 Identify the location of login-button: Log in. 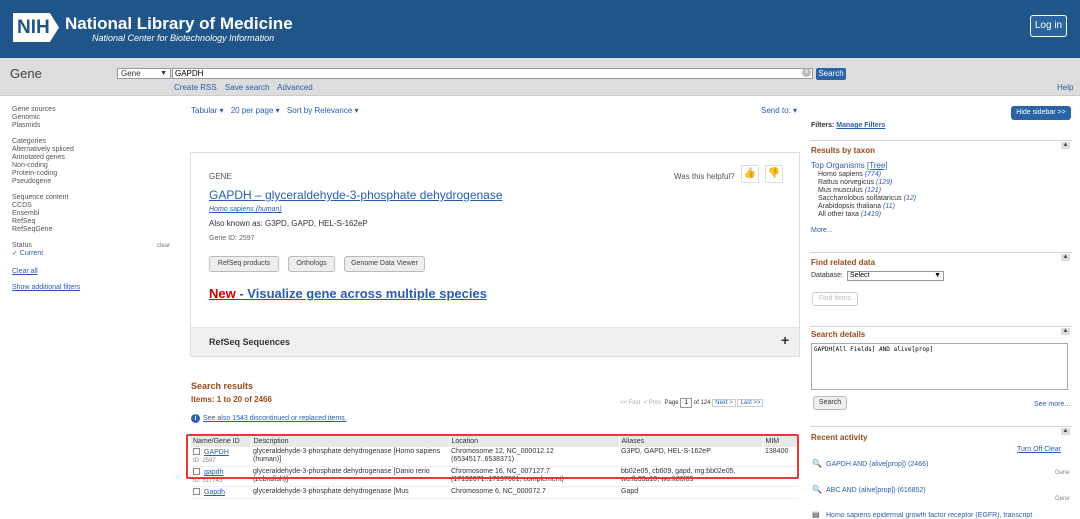
(1048, 26).